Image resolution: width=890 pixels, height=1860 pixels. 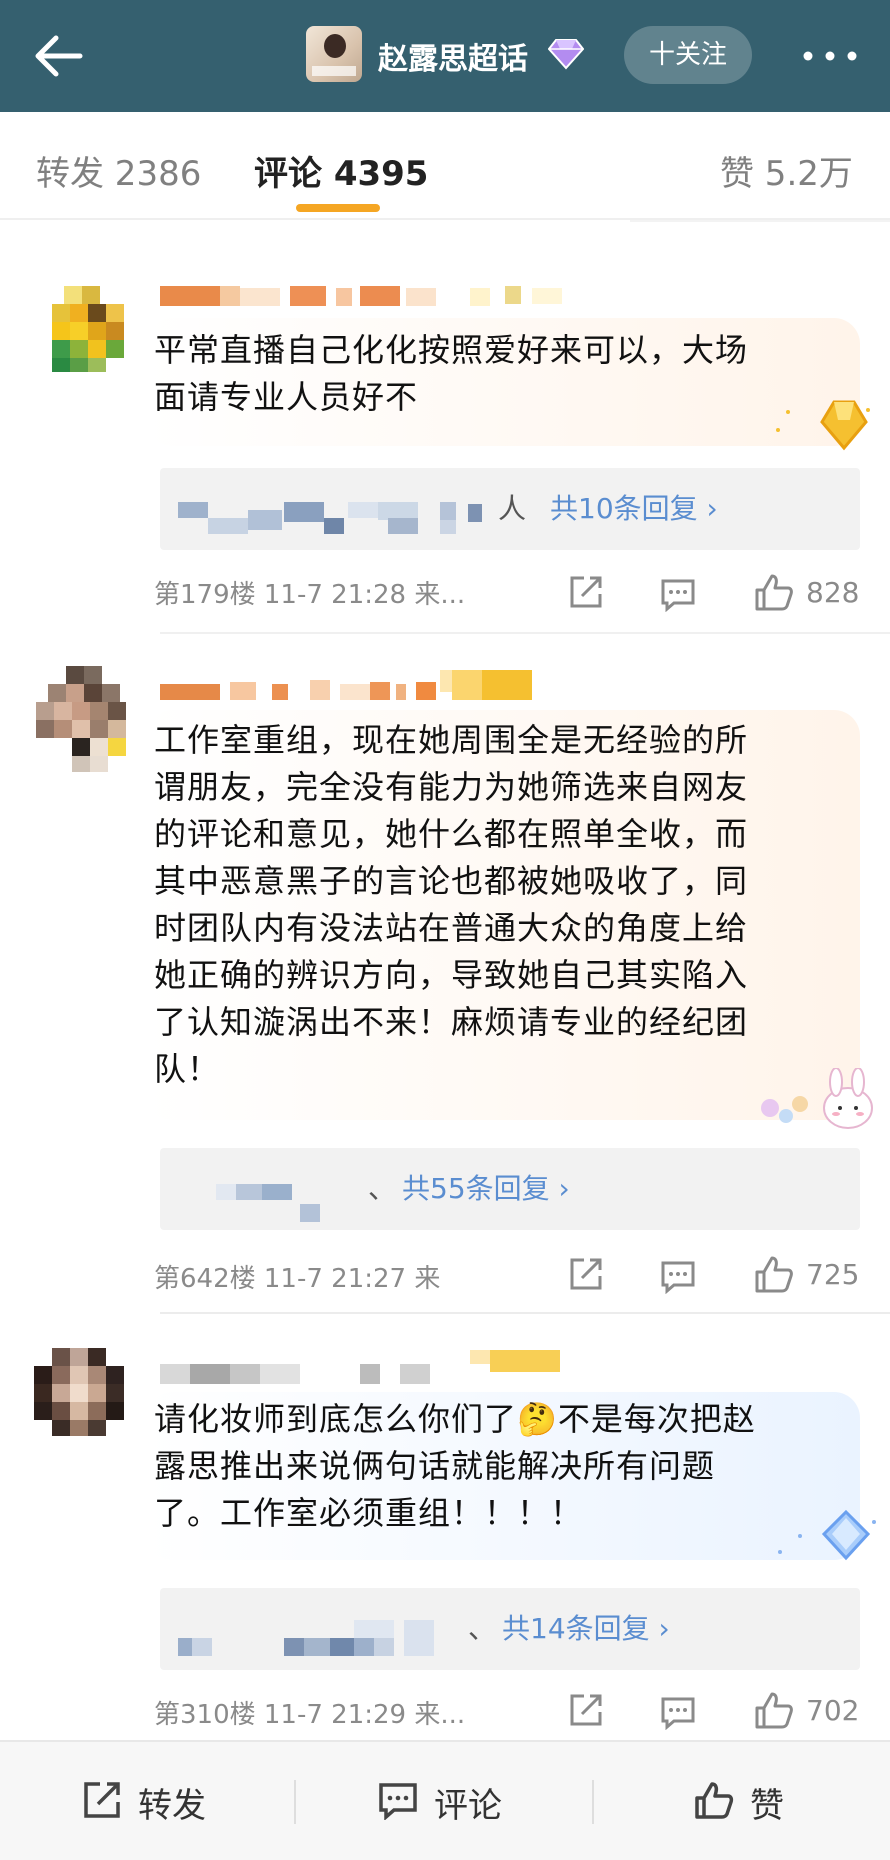 I want to click on like-button: 赞, so click(x=767, y=1802).